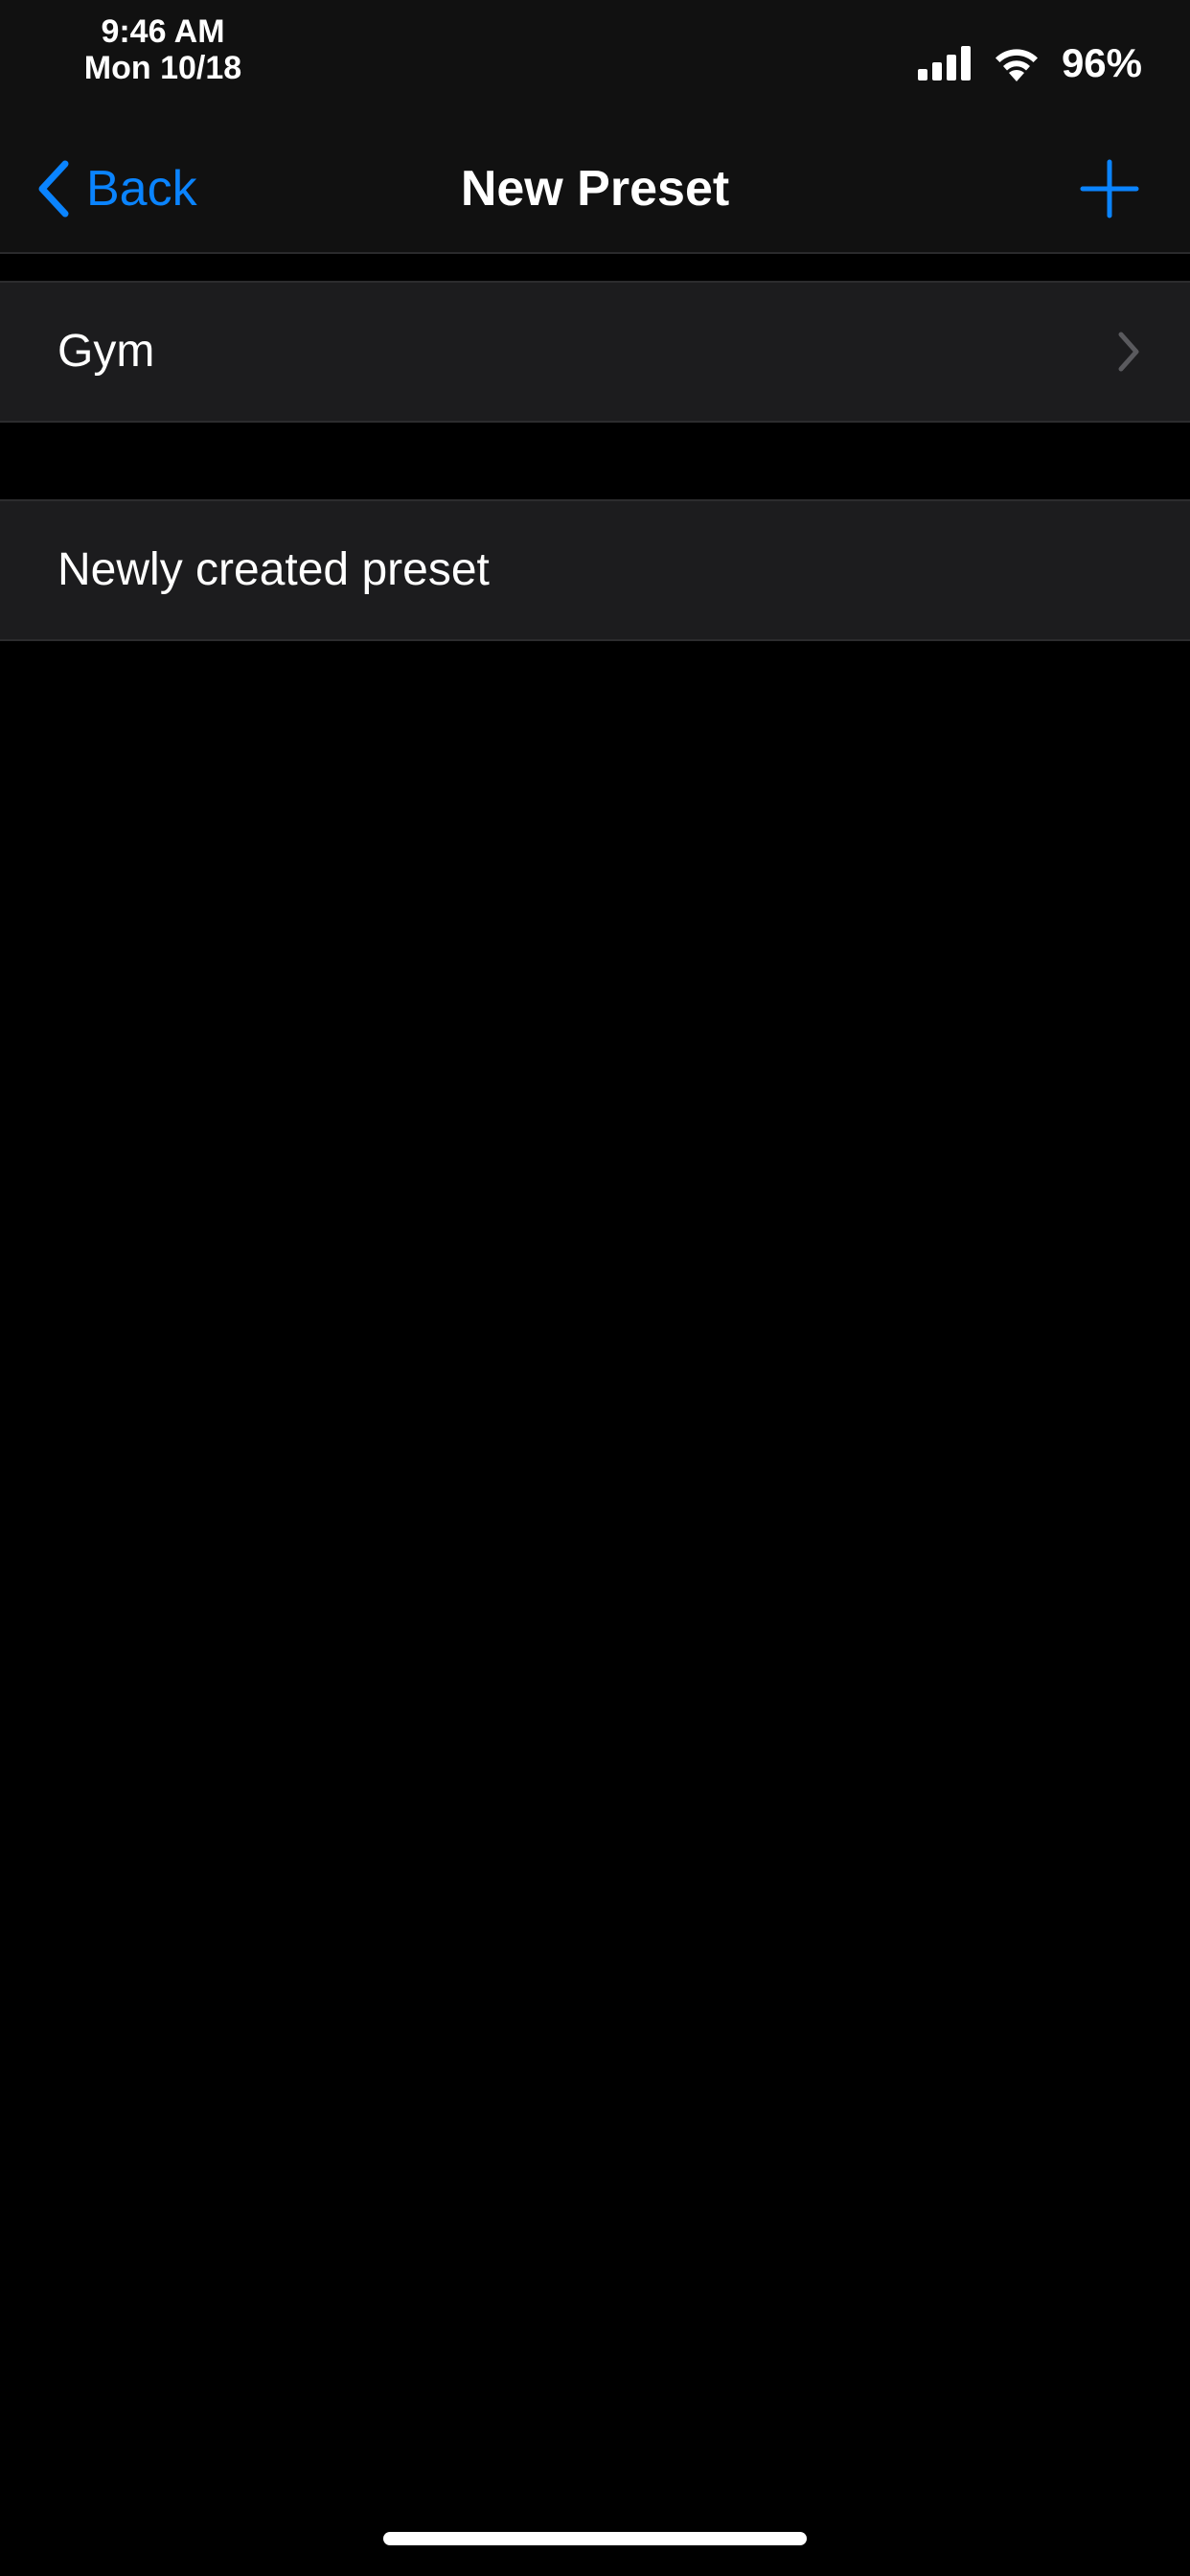 This screenshot has height=2576, width=1190. What do you see at coordinates (141, 189) in the screenshot?
I see `back-button-label: Back` at bounding box center [141, 189].